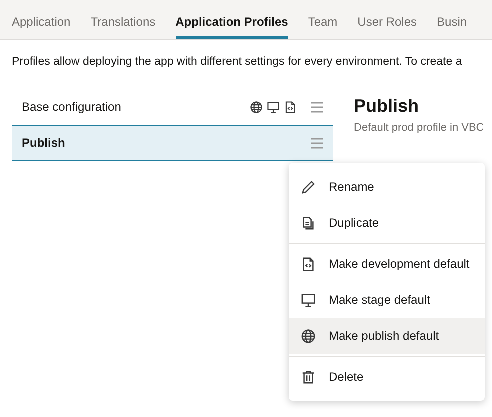 The width and height of the screenshot is (492, 417). I want to click on copy-icon, so click(308, 223).